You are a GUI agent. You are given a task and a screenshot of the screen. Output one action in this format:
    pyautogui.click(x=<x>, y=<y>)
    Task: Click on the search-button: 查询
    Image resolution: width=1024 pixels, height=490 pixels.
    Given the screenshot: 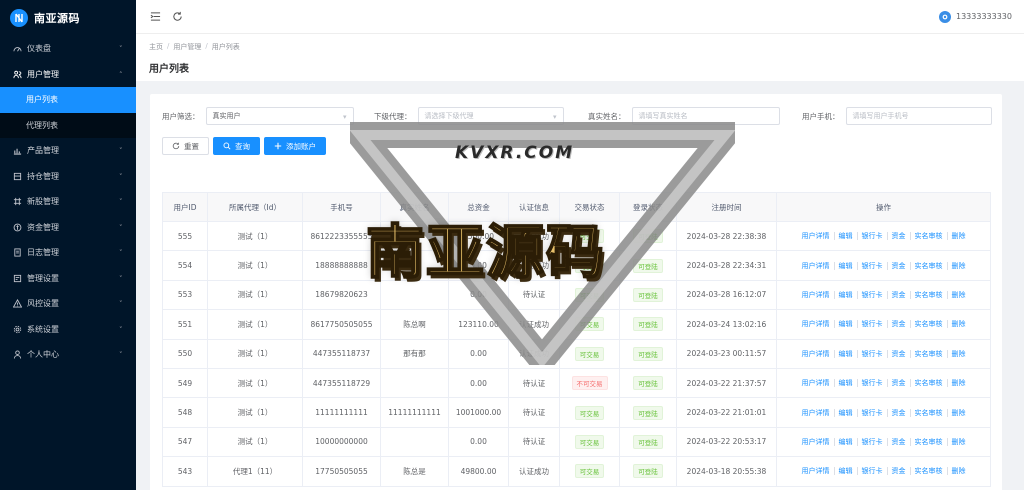 What is the action you would take?
    pyautogui.click(x=236, y=146)
    